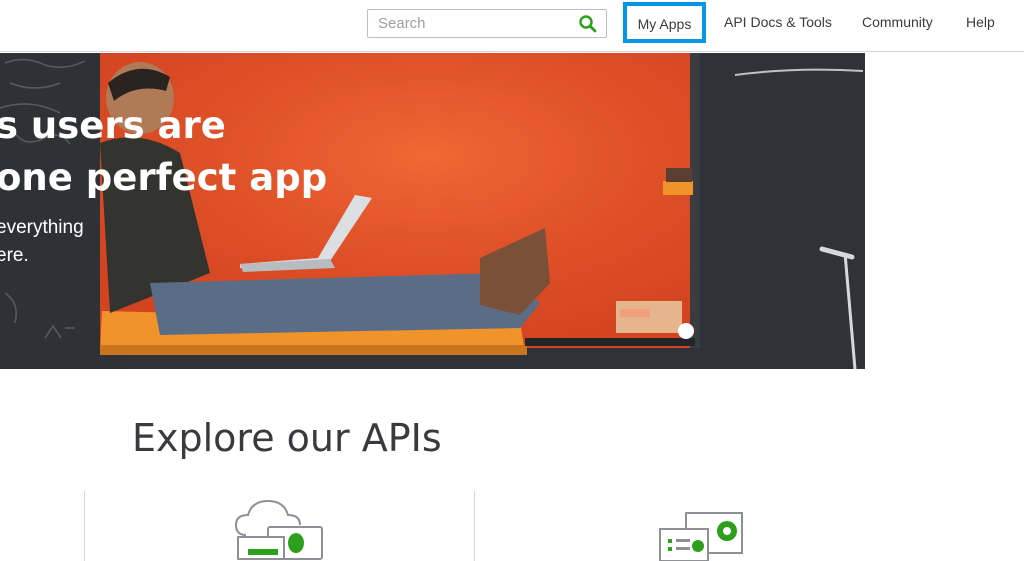 Image resolution: width=1024 pixels, height=561 pixels. I want to click on hero-subtitle: everything ere., so click(42, 242).